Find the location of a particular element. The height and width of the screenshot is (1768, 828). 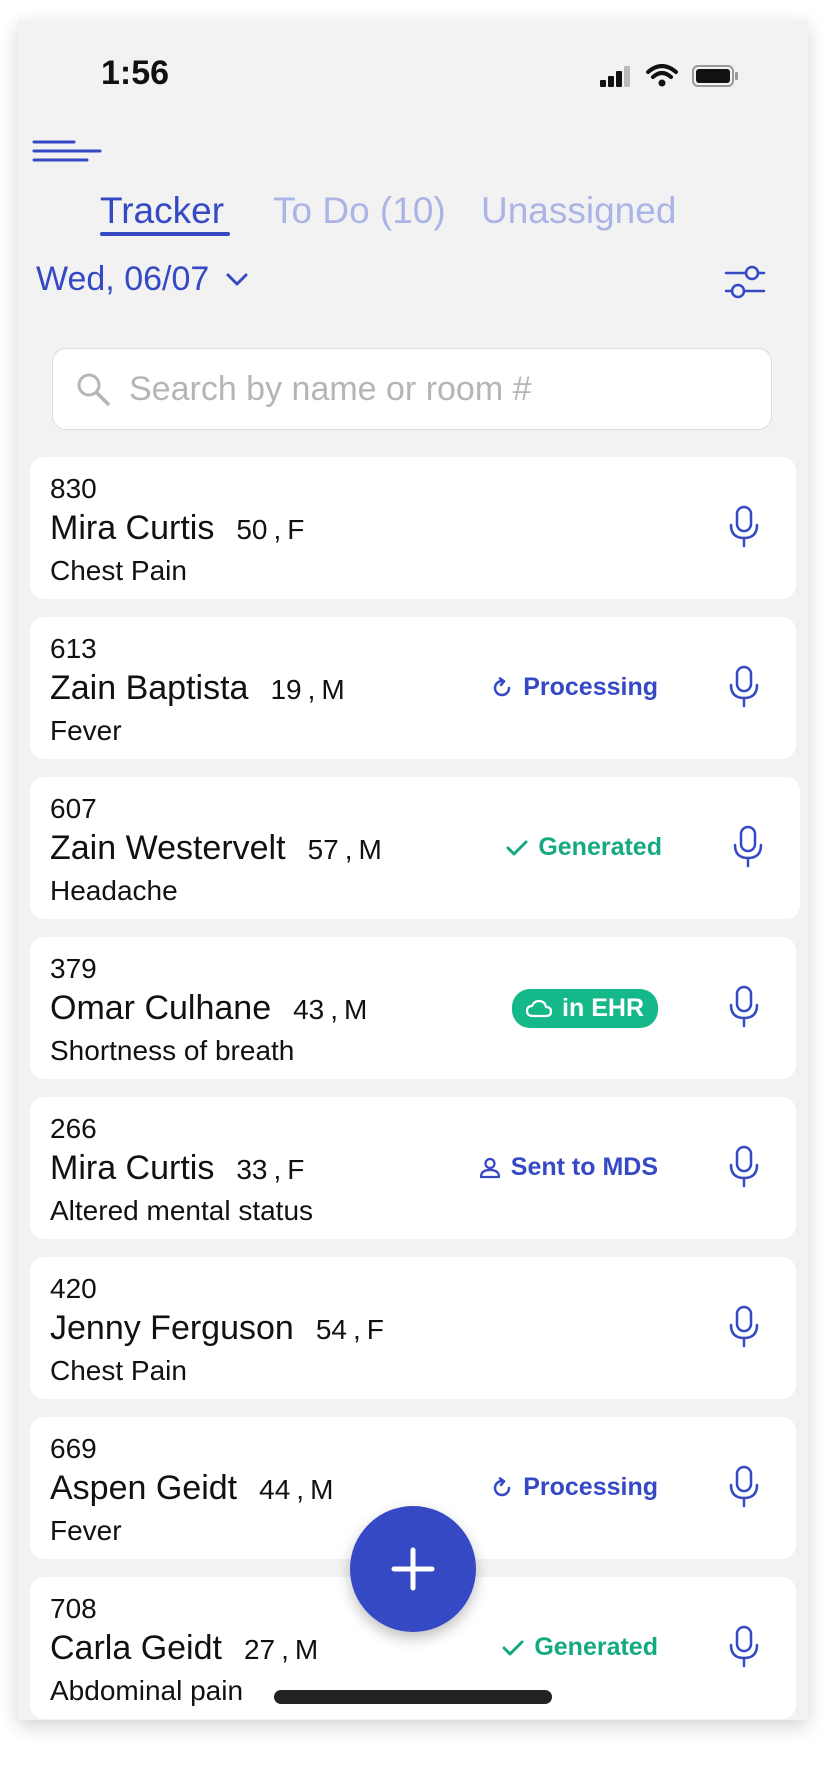

patient-name-line: Aspen Geidt 44 , M is located at coordinates (191, 1488).